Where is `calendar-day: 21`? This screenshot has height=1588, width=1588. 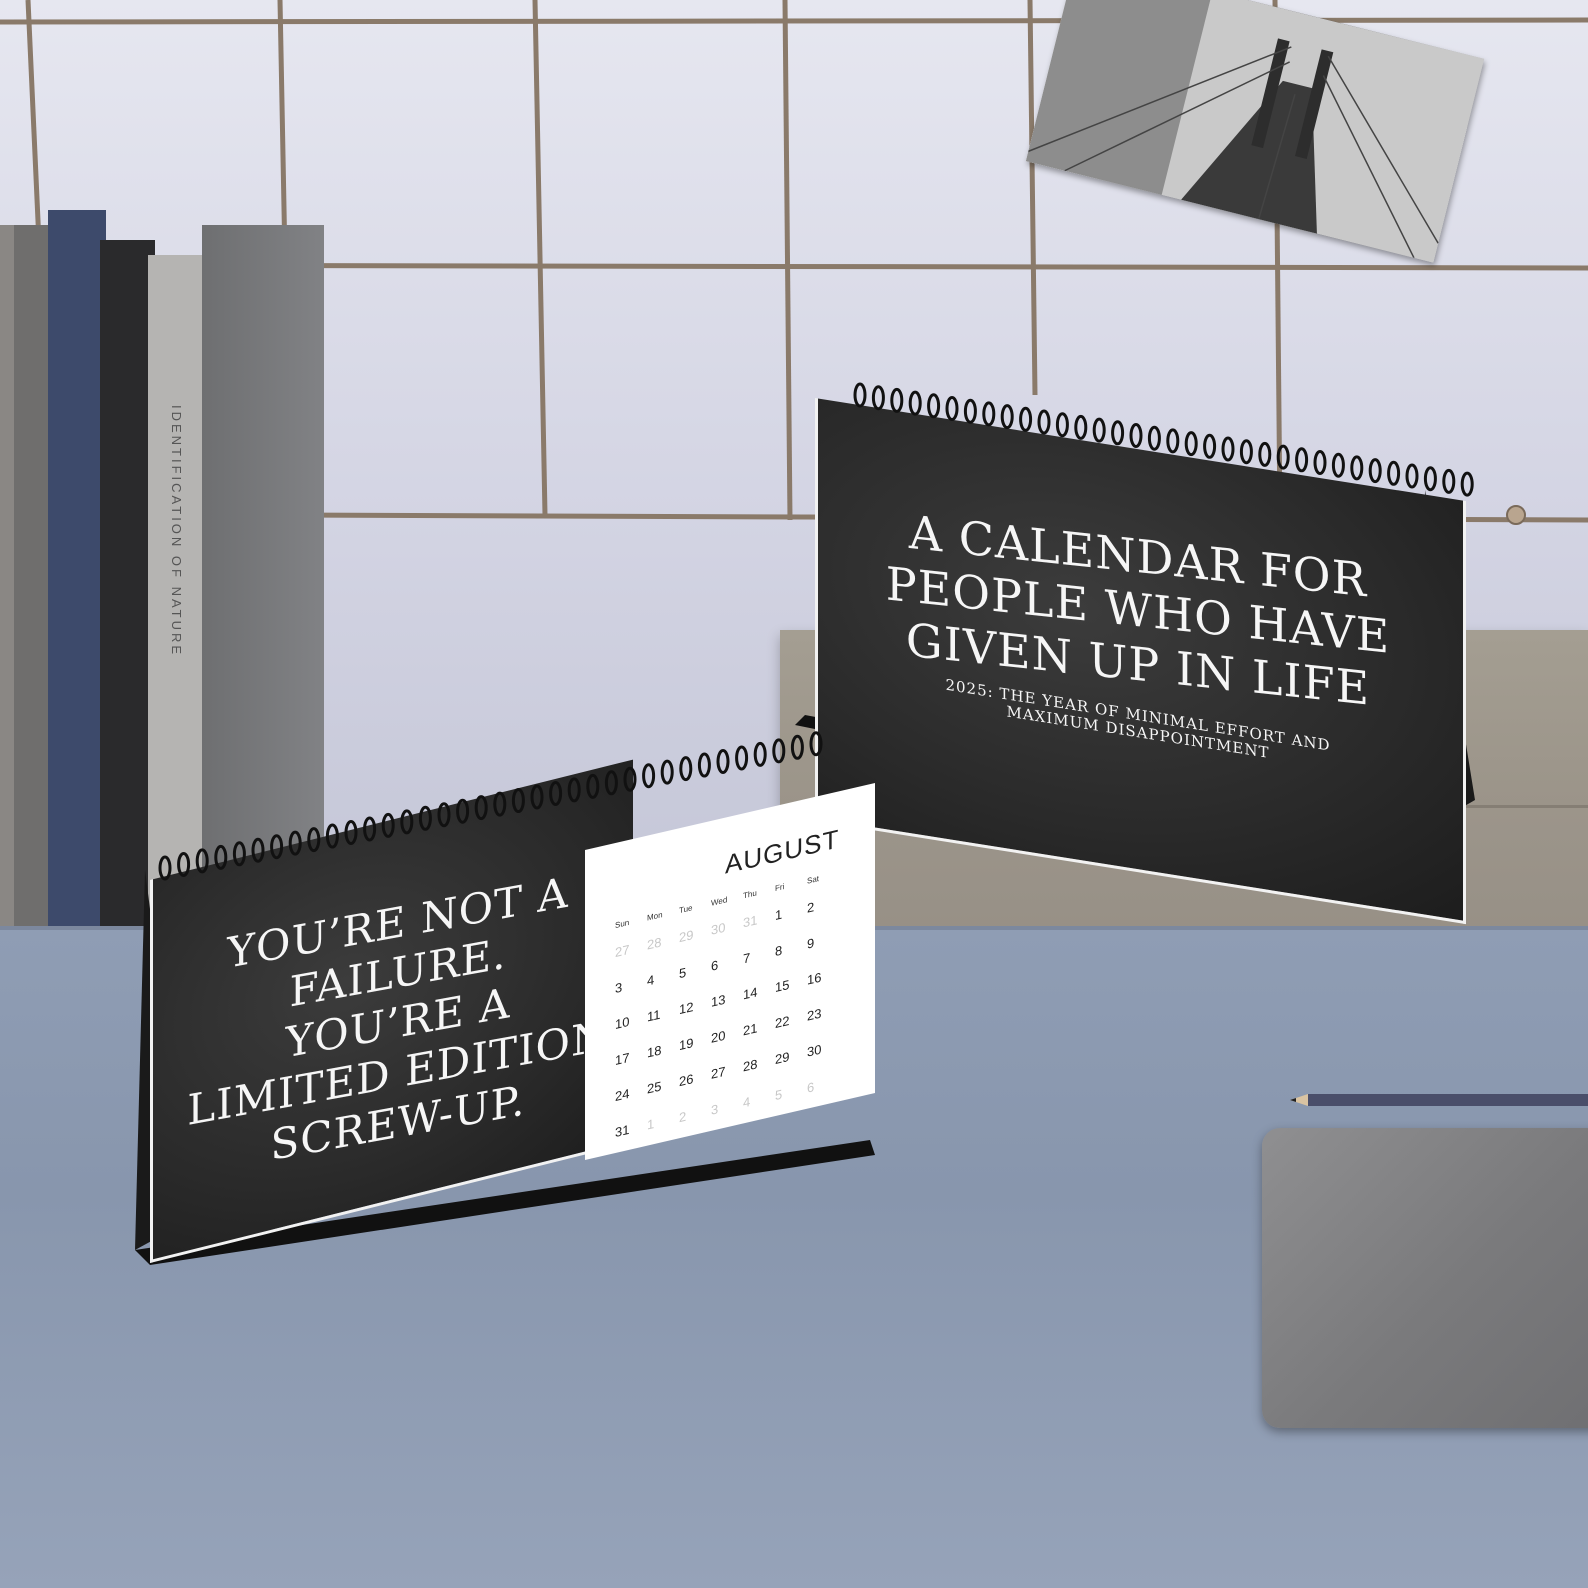 calendar-day: 21 is located at coordinates (750, 1029).